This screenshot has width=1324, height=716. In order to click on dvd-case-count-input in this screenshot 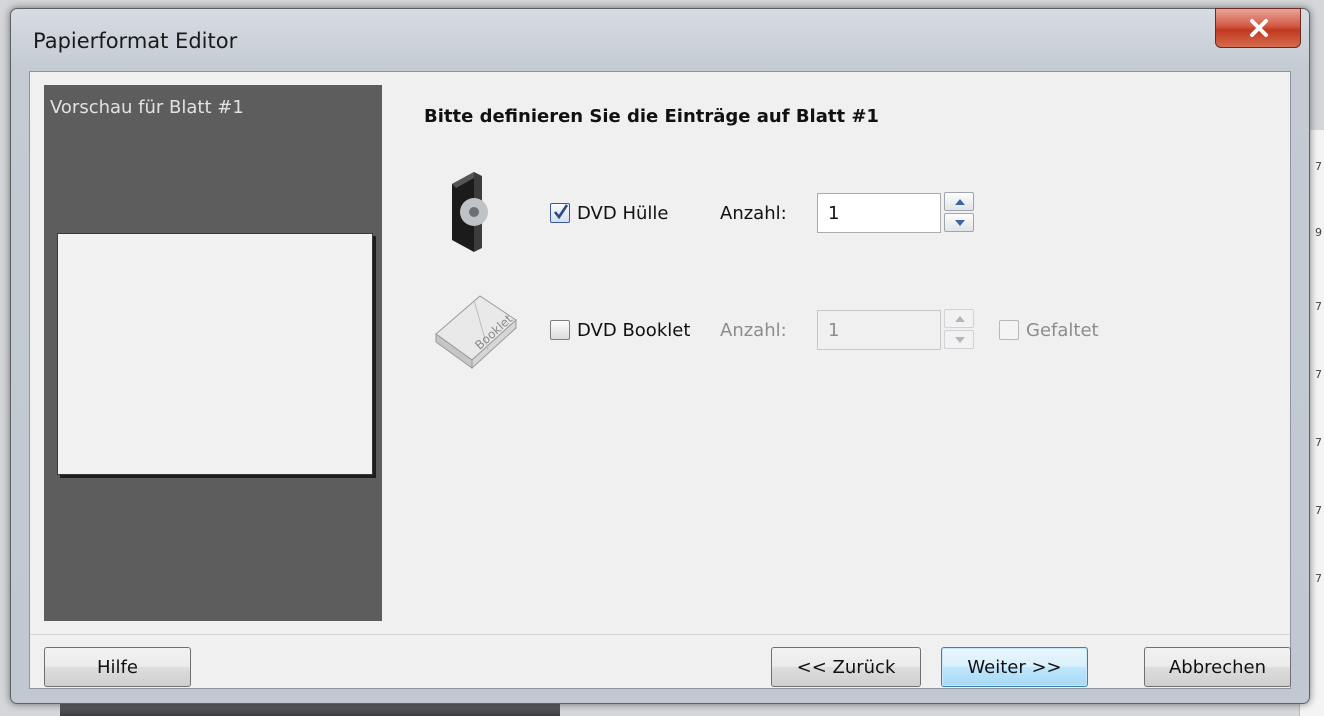, I will do `click(879, 213)`.